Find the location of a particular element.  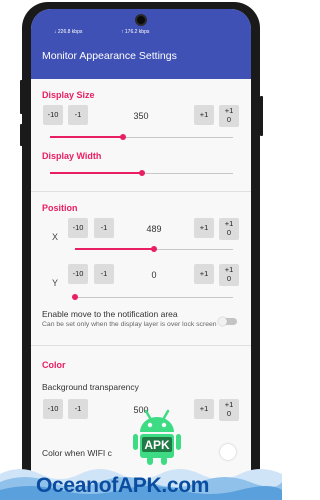

position-x-label: X is located at coordinates (55, 237).